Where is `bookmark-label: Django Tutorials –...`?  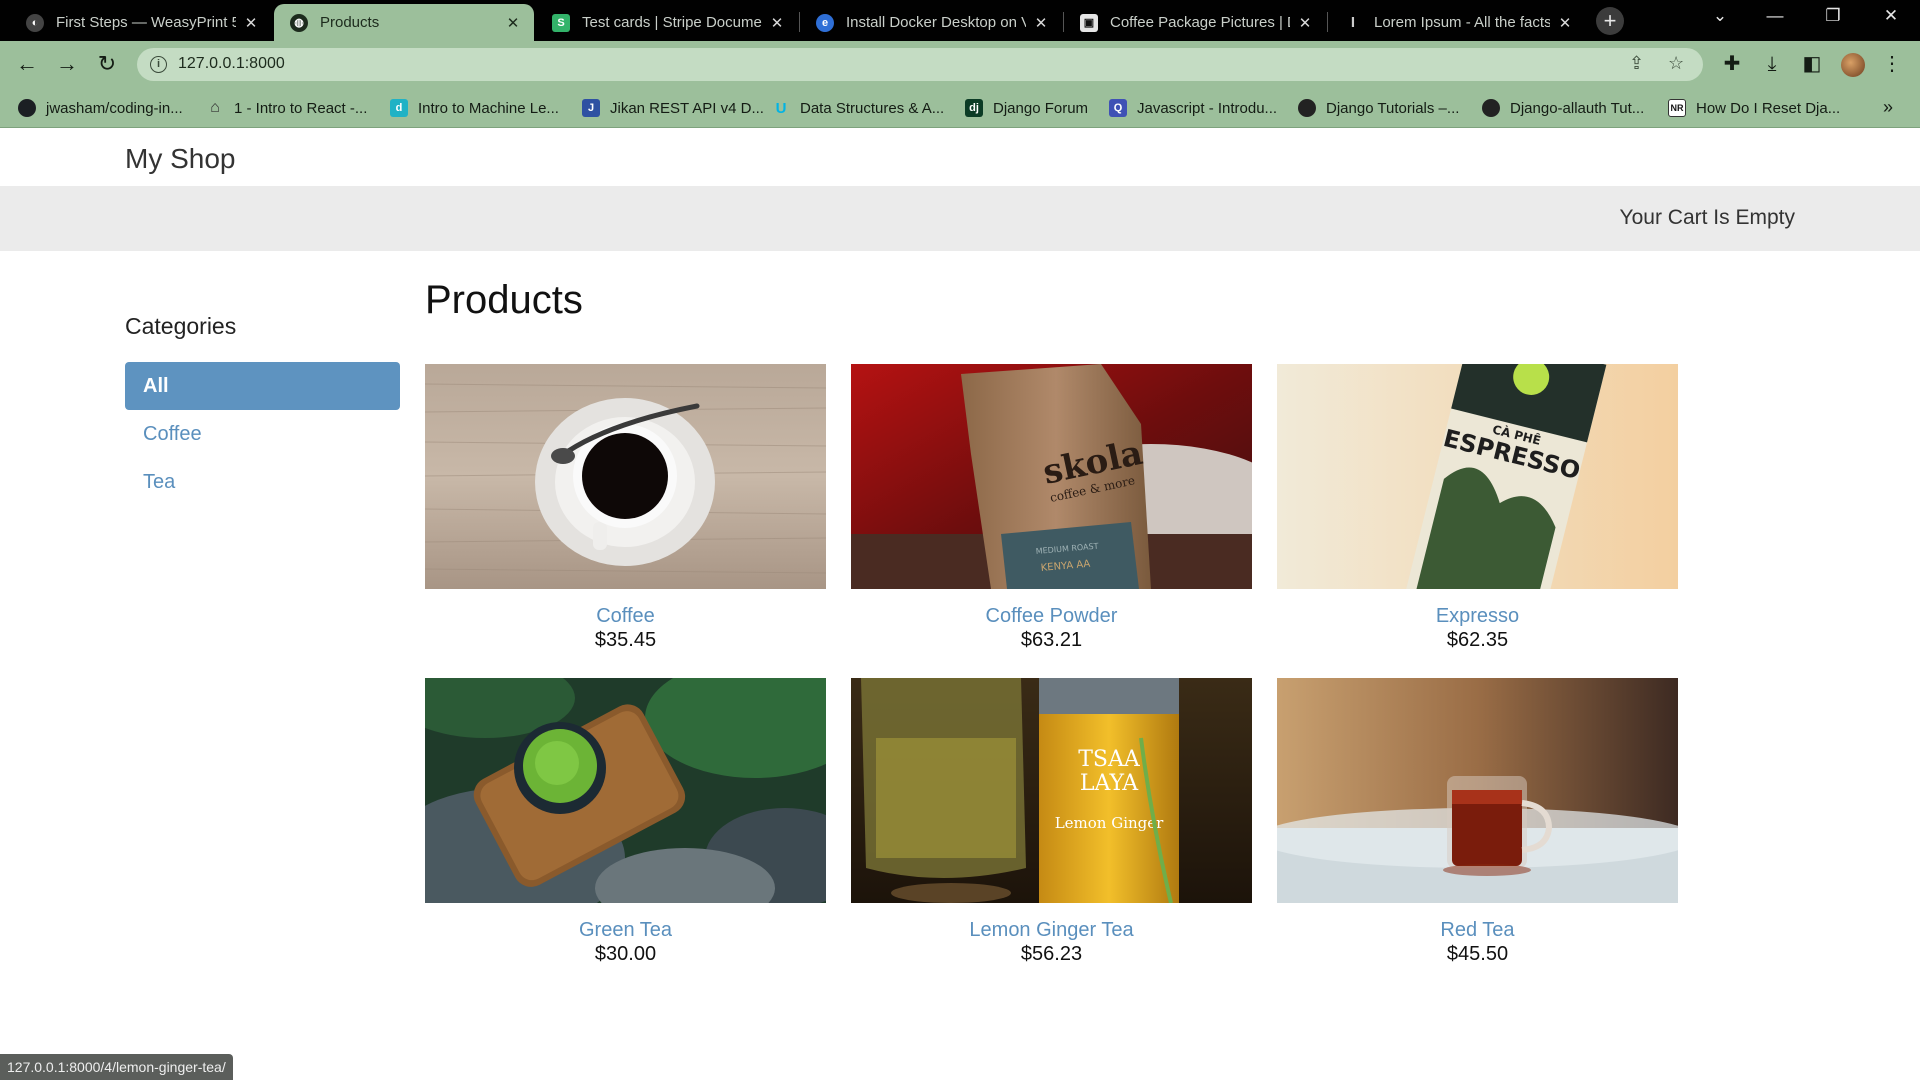 bookmark-label: Django Tutorials –... is located at coordinates (1393, 108).